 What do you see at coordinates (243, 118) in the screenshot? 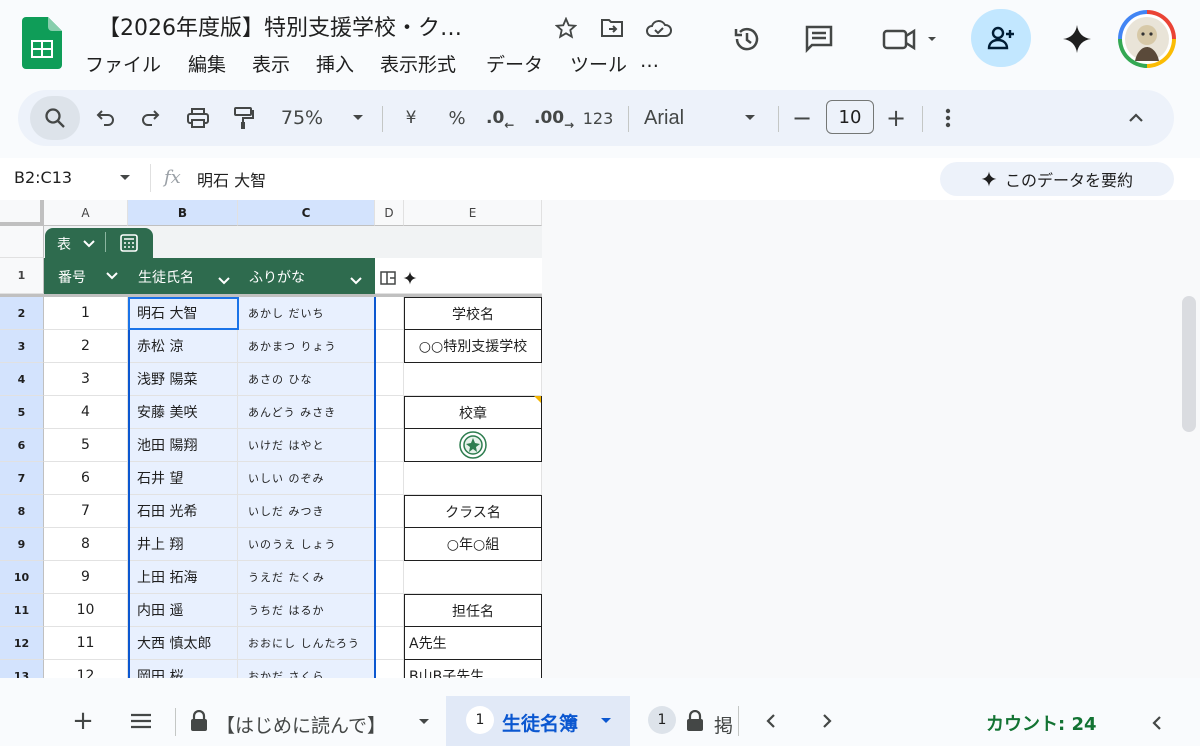
I see `paint-format-icon` at bounding box center [243, 118].